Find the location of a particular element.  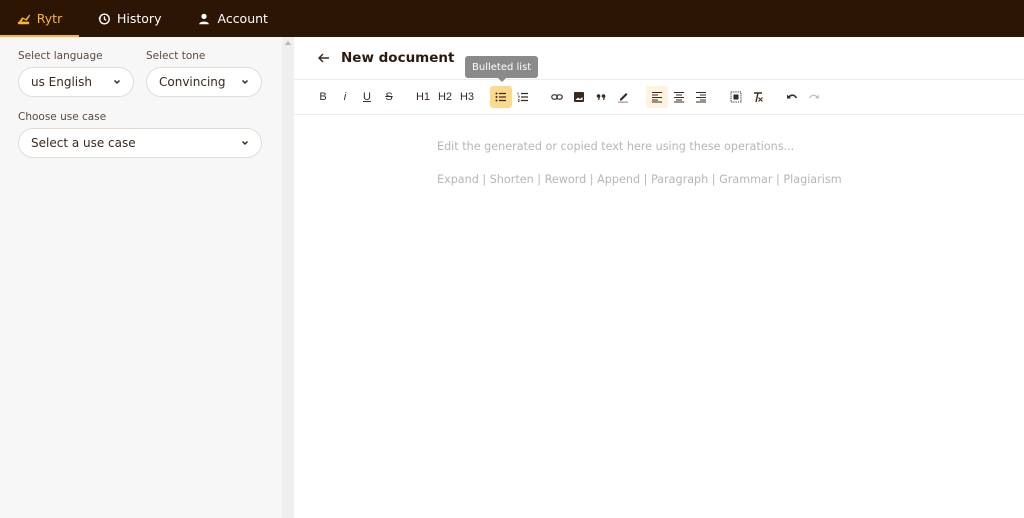

tone-select: Convincing is located at coordinates (204, 82).